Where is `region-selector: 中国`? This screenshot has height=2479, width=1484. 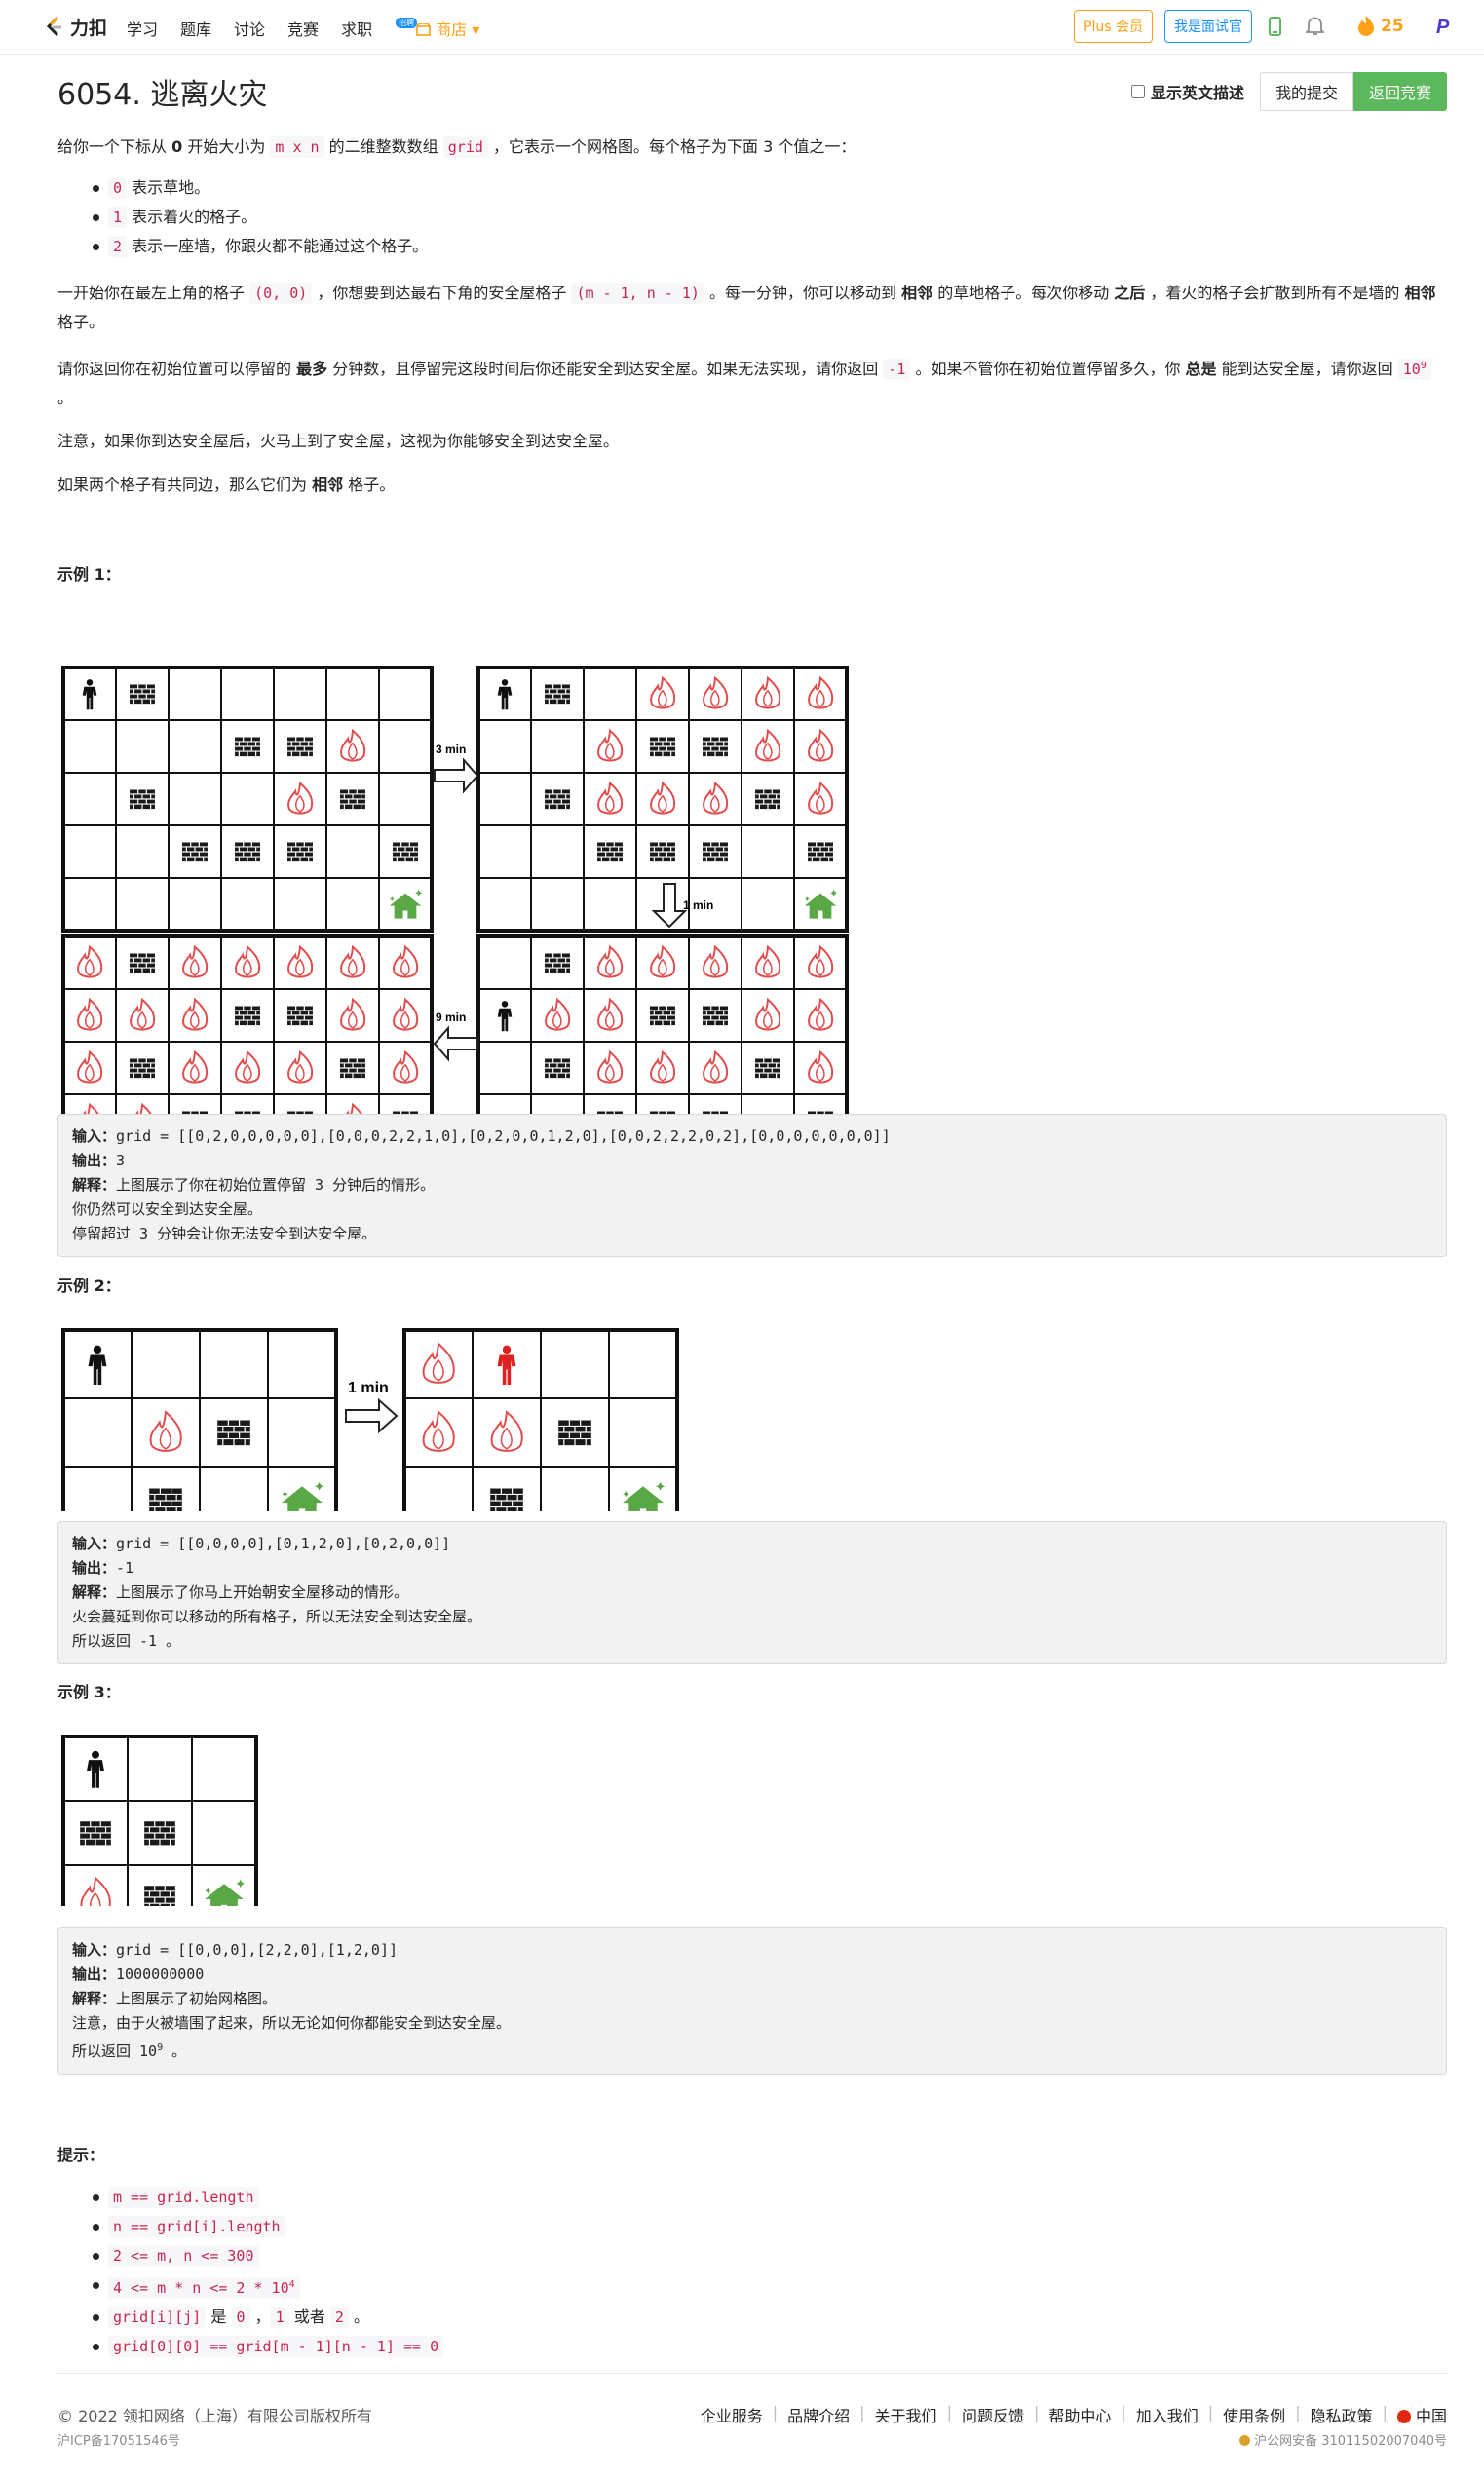
region-selector: 中国 is located at coordinates (1422, 2414).